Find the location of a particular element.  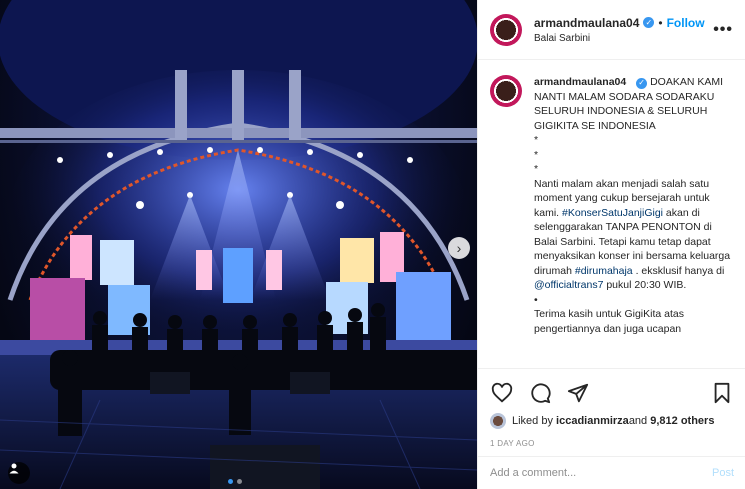

heart-icon is located at coordinates (502, 393).